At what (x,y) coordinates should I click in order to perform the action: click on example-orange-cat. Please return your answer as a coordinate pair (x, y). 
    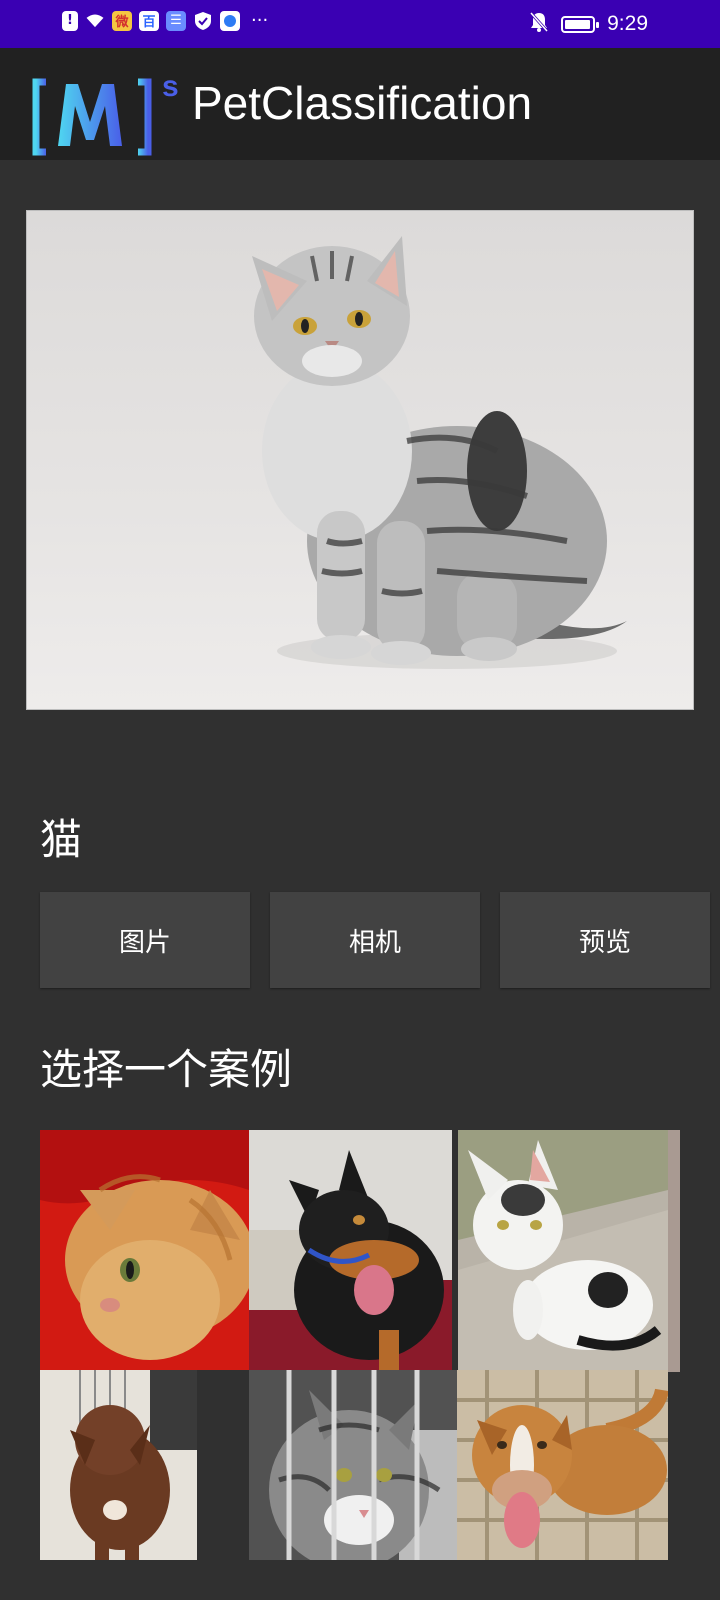
    Looking at the image, I should click on (144, 1250).